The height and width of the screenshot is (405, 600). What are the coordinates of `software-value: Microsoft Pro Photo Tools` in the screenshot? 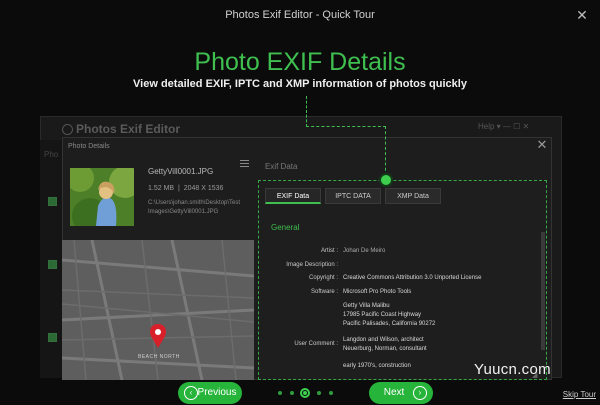 It's located at (377, 292).